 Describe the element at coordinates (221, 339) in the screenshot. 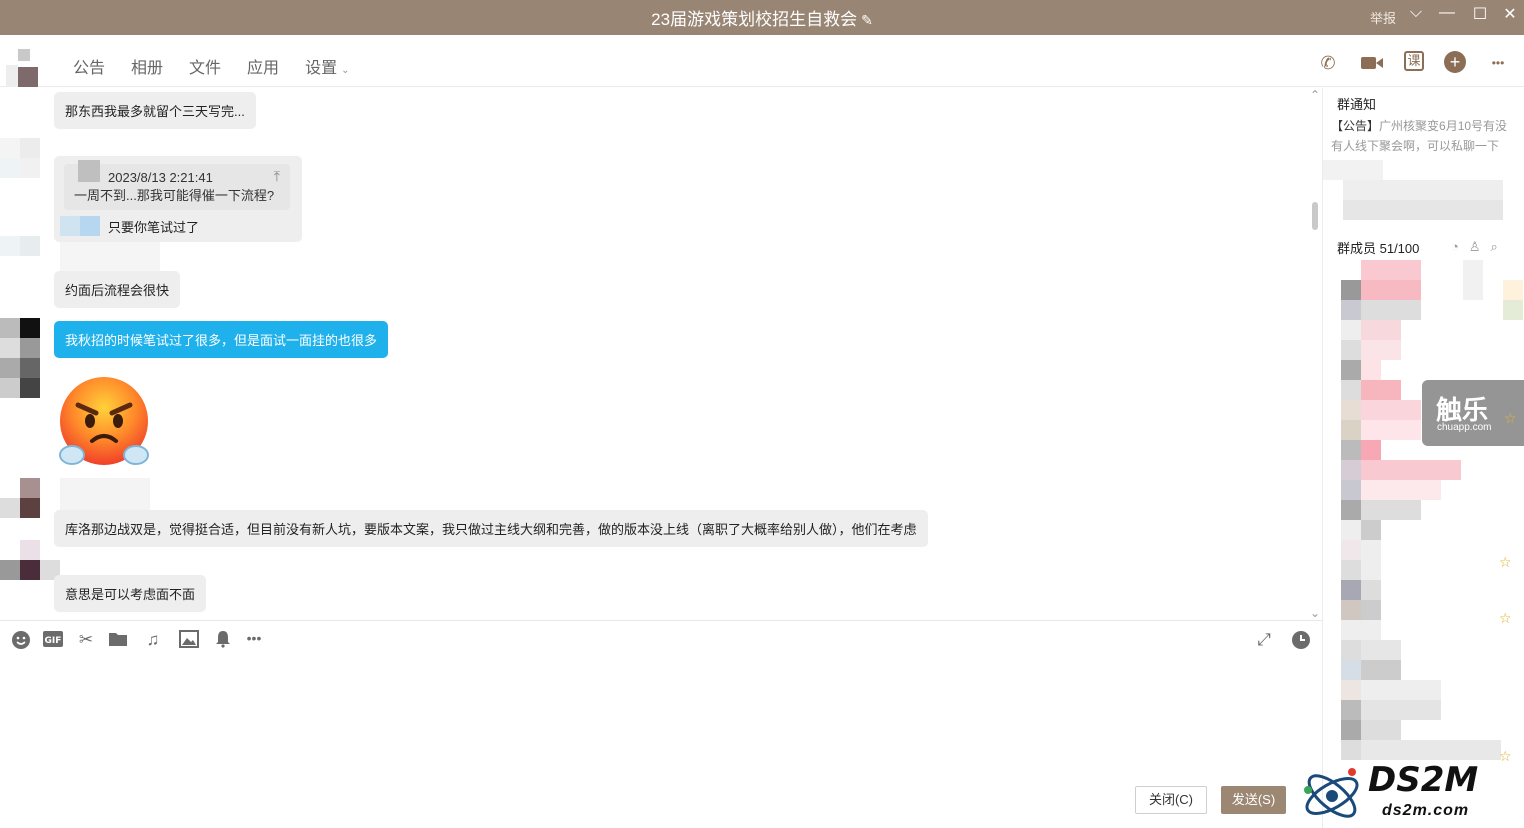

I see `message-bubble-self: 我秋招的时候笔试过了很多，但是面试一面挂的也很多` at that location.